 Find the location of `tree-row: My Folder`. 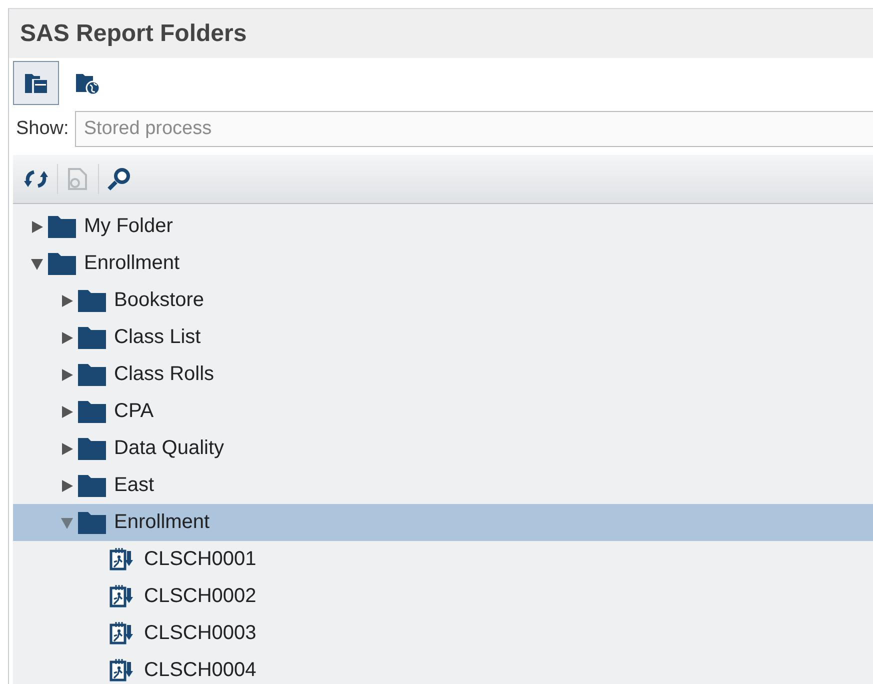

tree-row: My Folder is located at coordinates (443, 226).